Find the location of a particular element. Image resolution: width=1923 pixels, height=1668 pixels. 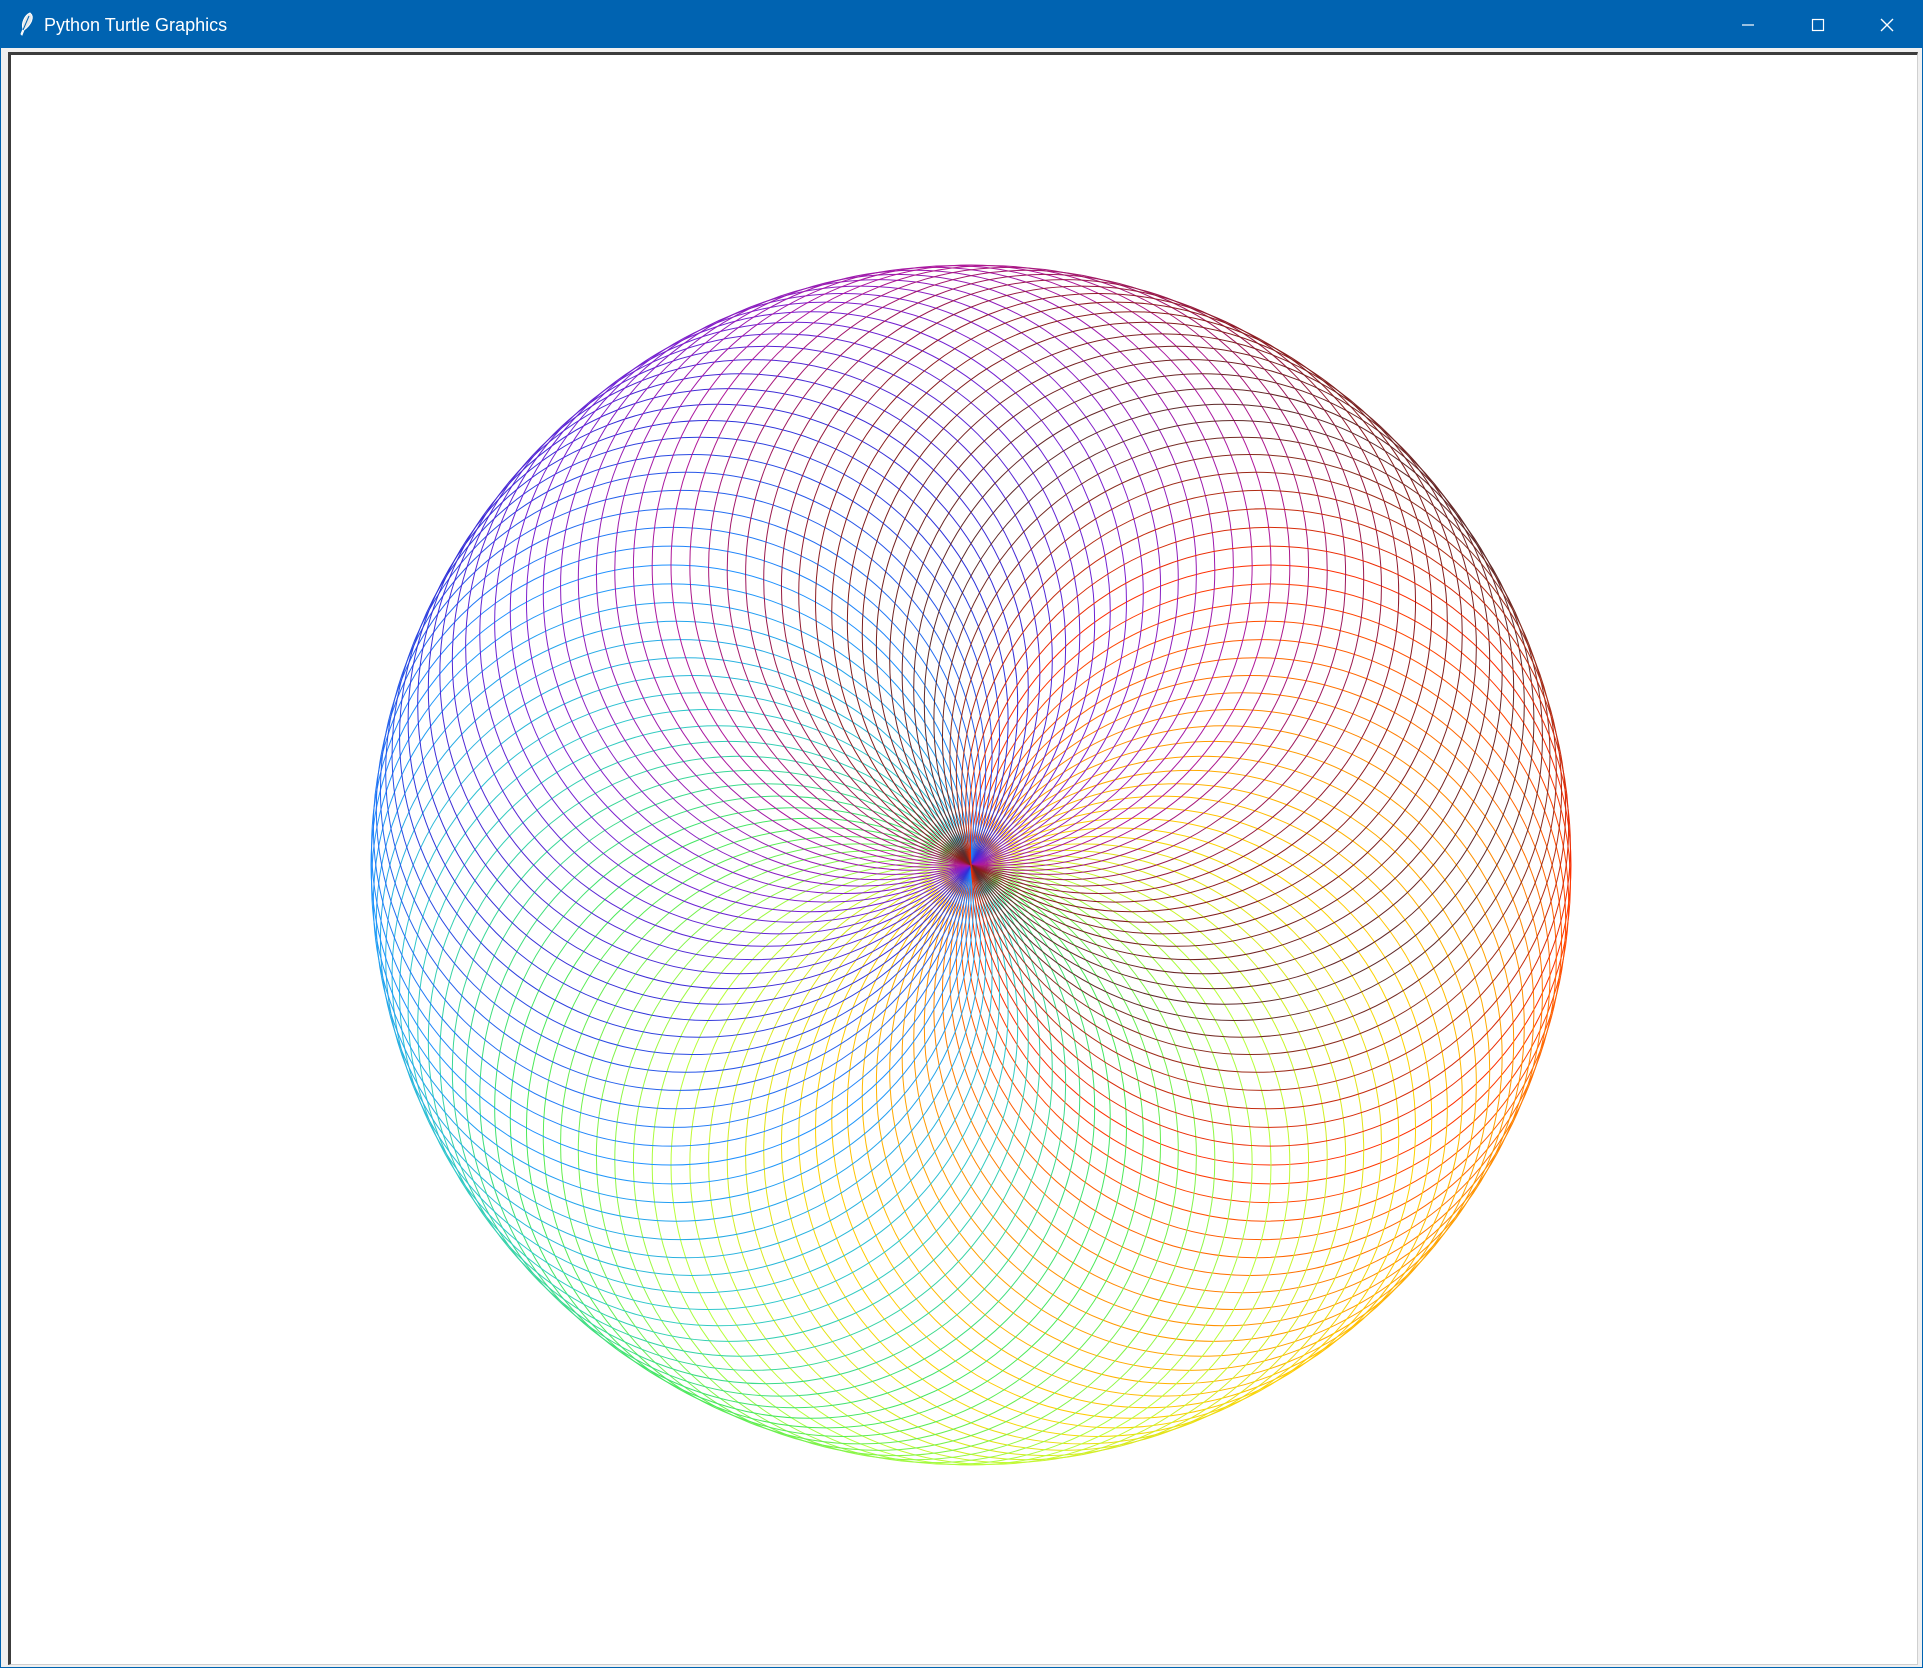

feather-icon is located at coordinates (26, 24).